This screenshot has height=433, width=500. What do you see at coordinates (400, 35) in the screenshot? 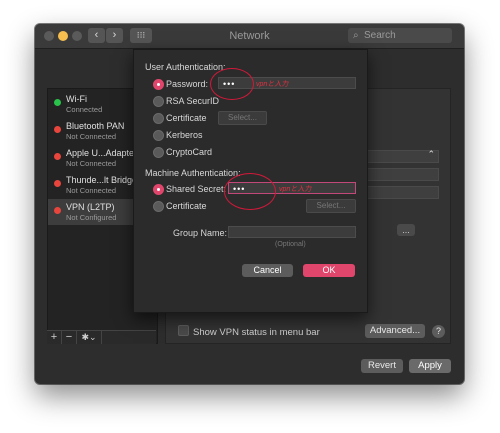
I see `search-field: ⌕ Search` at bounding box center [400, 35].